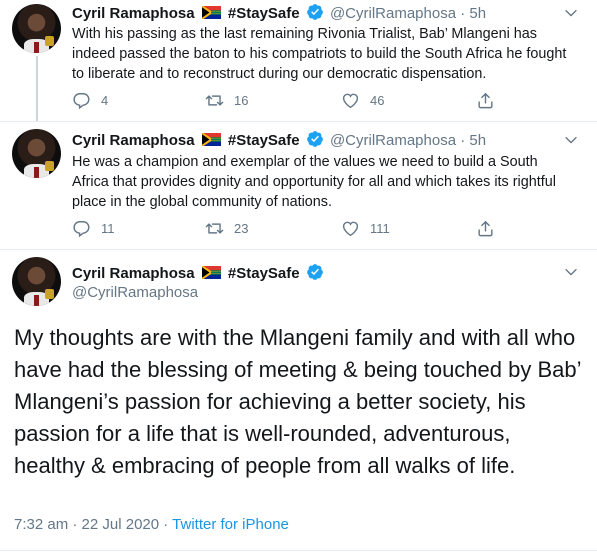 This screenshot has height=556, width=597. What do you see at coordinates (105, 100) in the screenshot?
I see `reply-count: 4` at bounding box center [105, 100].